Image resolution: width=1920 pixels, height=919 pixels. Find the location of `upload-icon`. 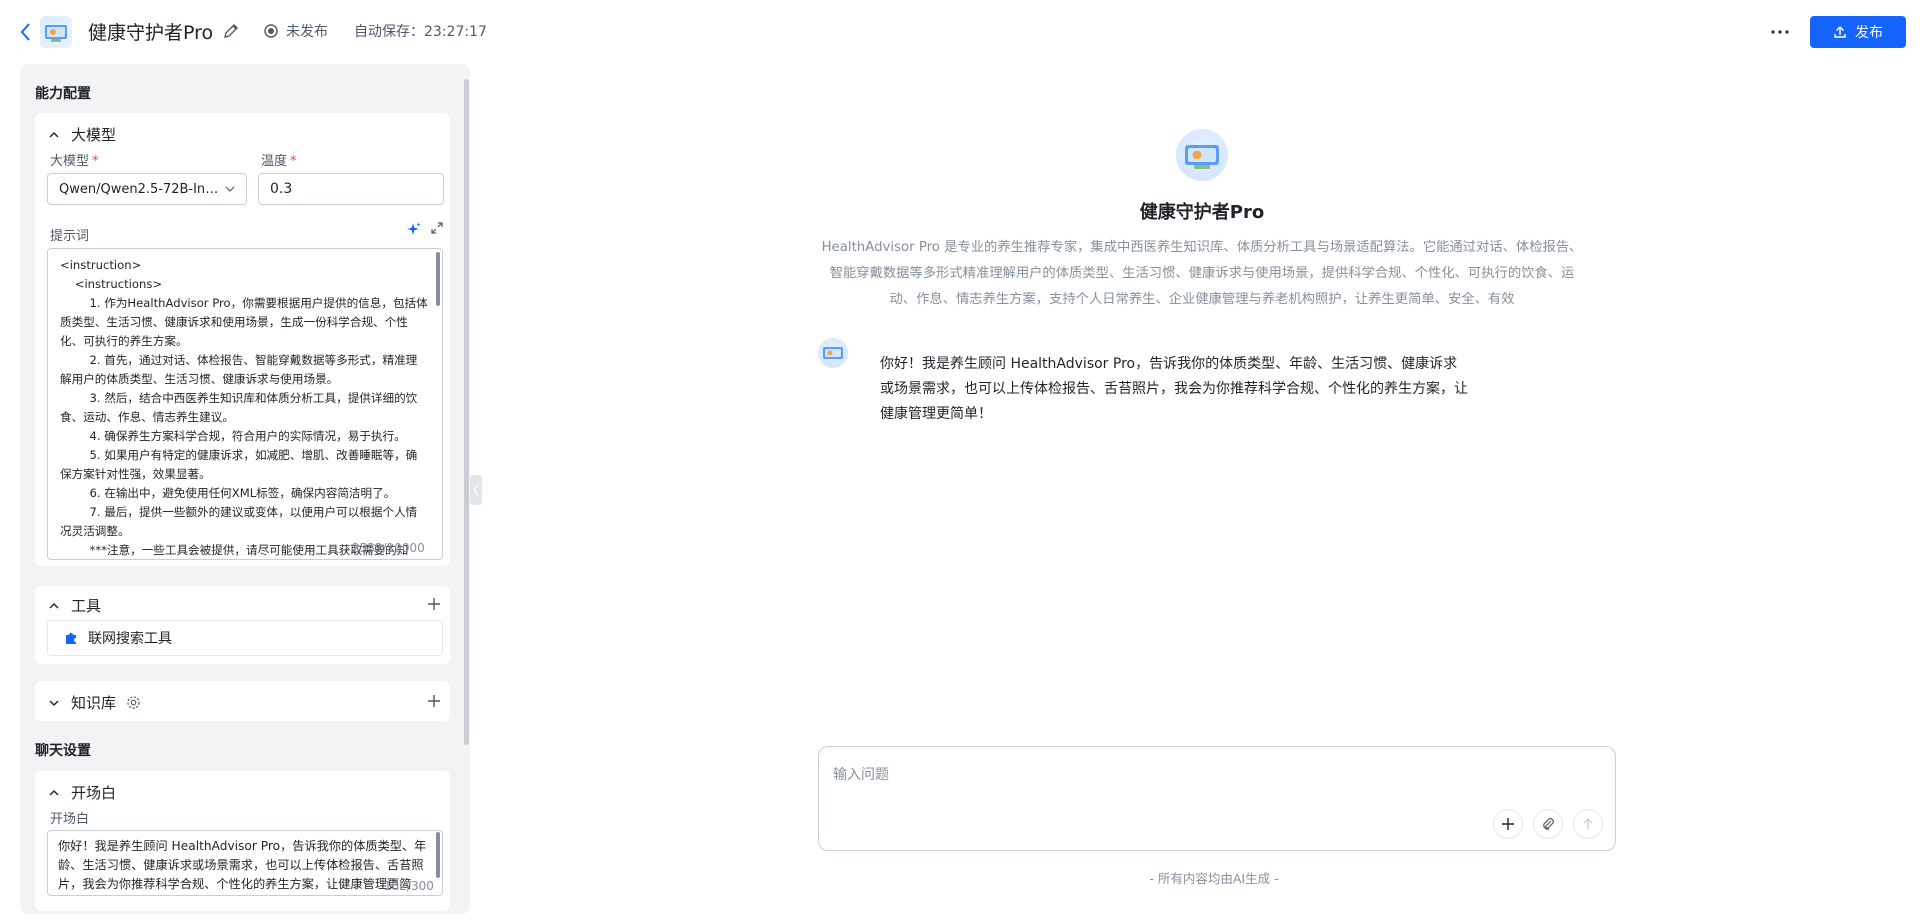

upload-icon is located at coordinates (1840, 32).